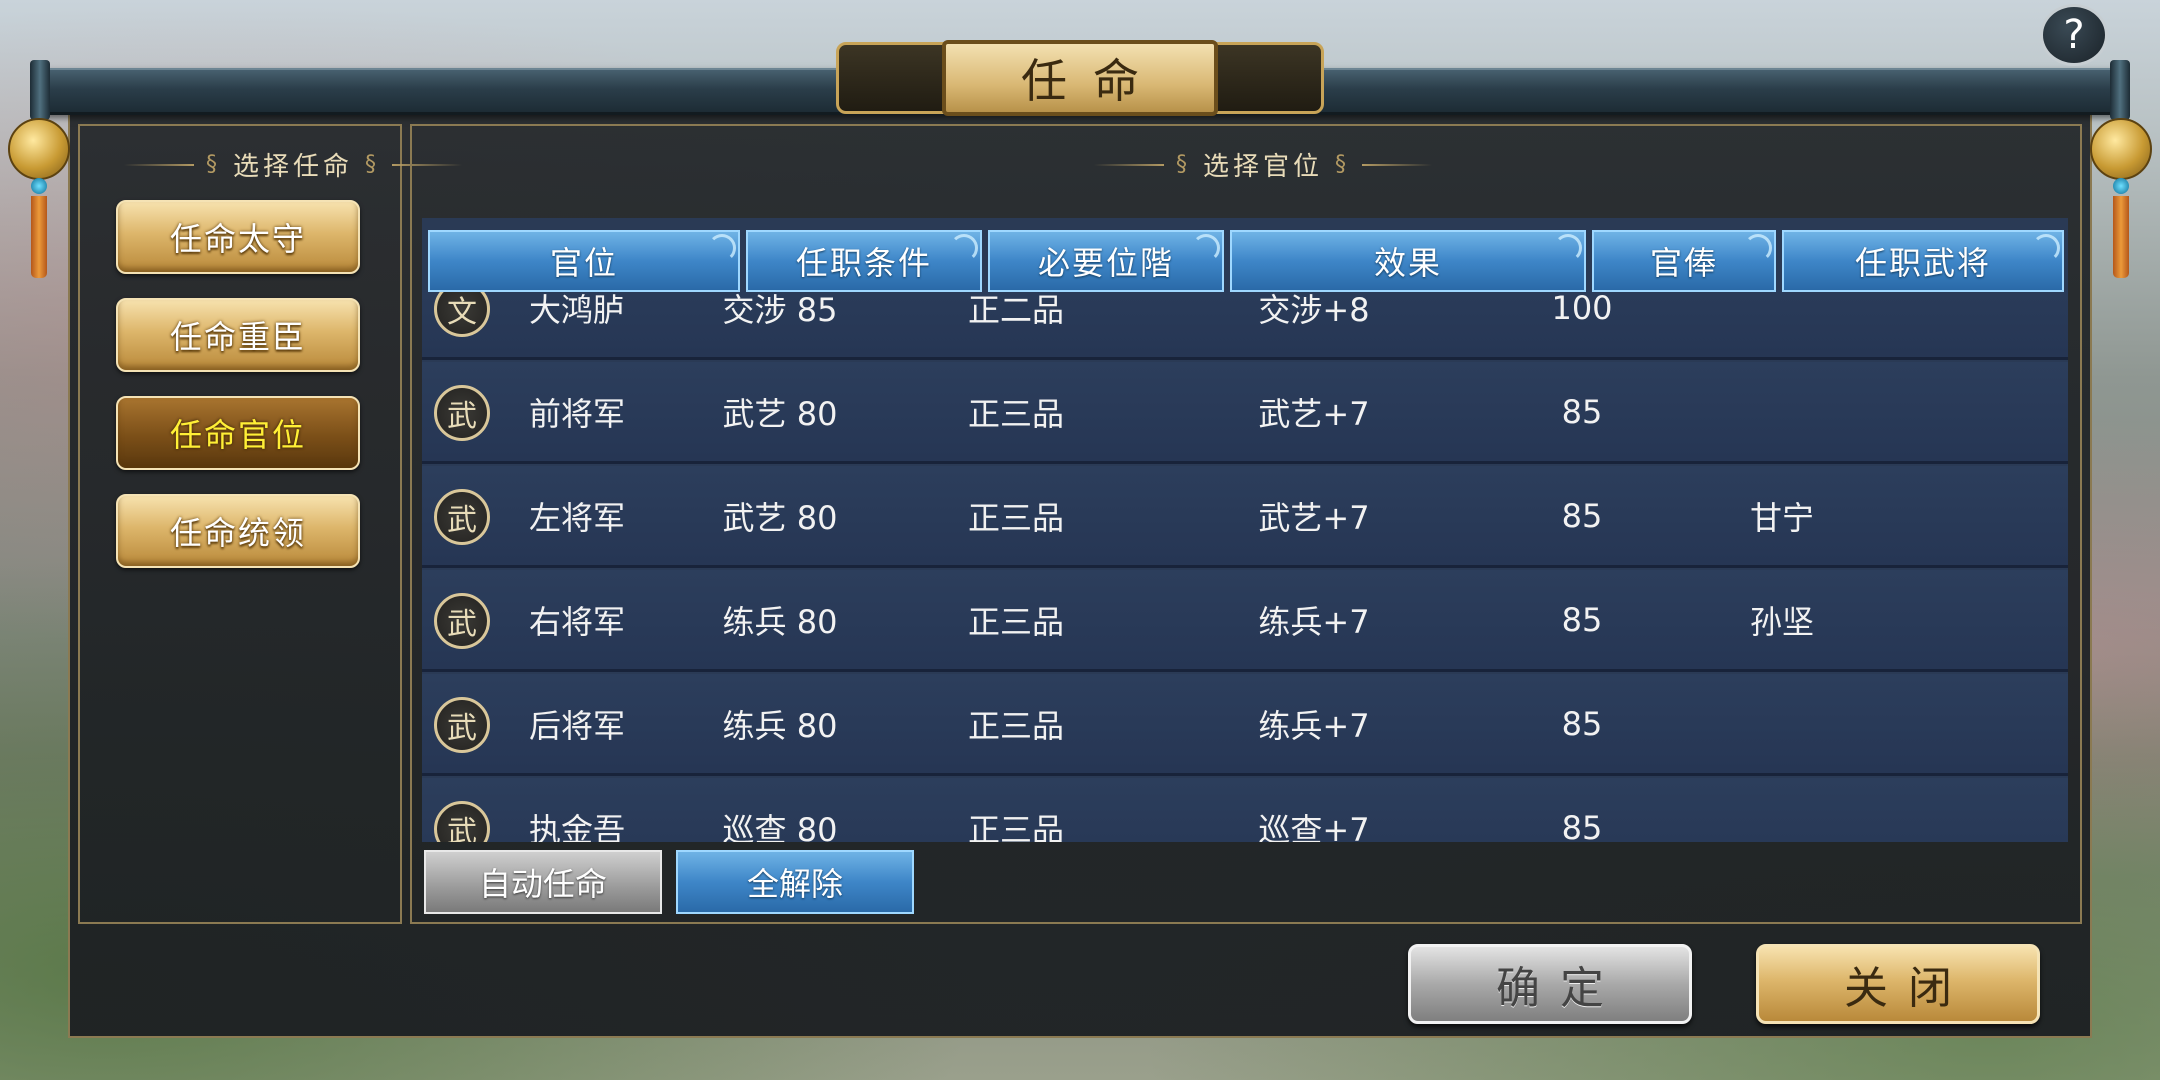  Describe the element at coordinates (1245, 725) in the screenshot. I see `table-row: 武 后将军 练兵 80 正三品 练兵+7 85` at that location.